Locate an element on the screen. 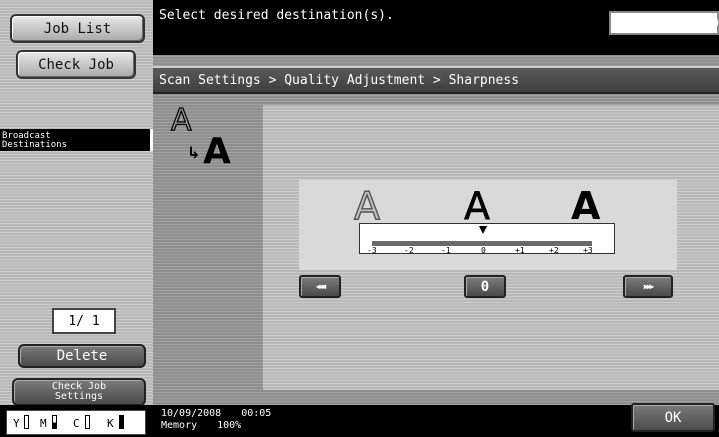  dest-count-label: No. of Dest. is located at coordinates (631, 22).